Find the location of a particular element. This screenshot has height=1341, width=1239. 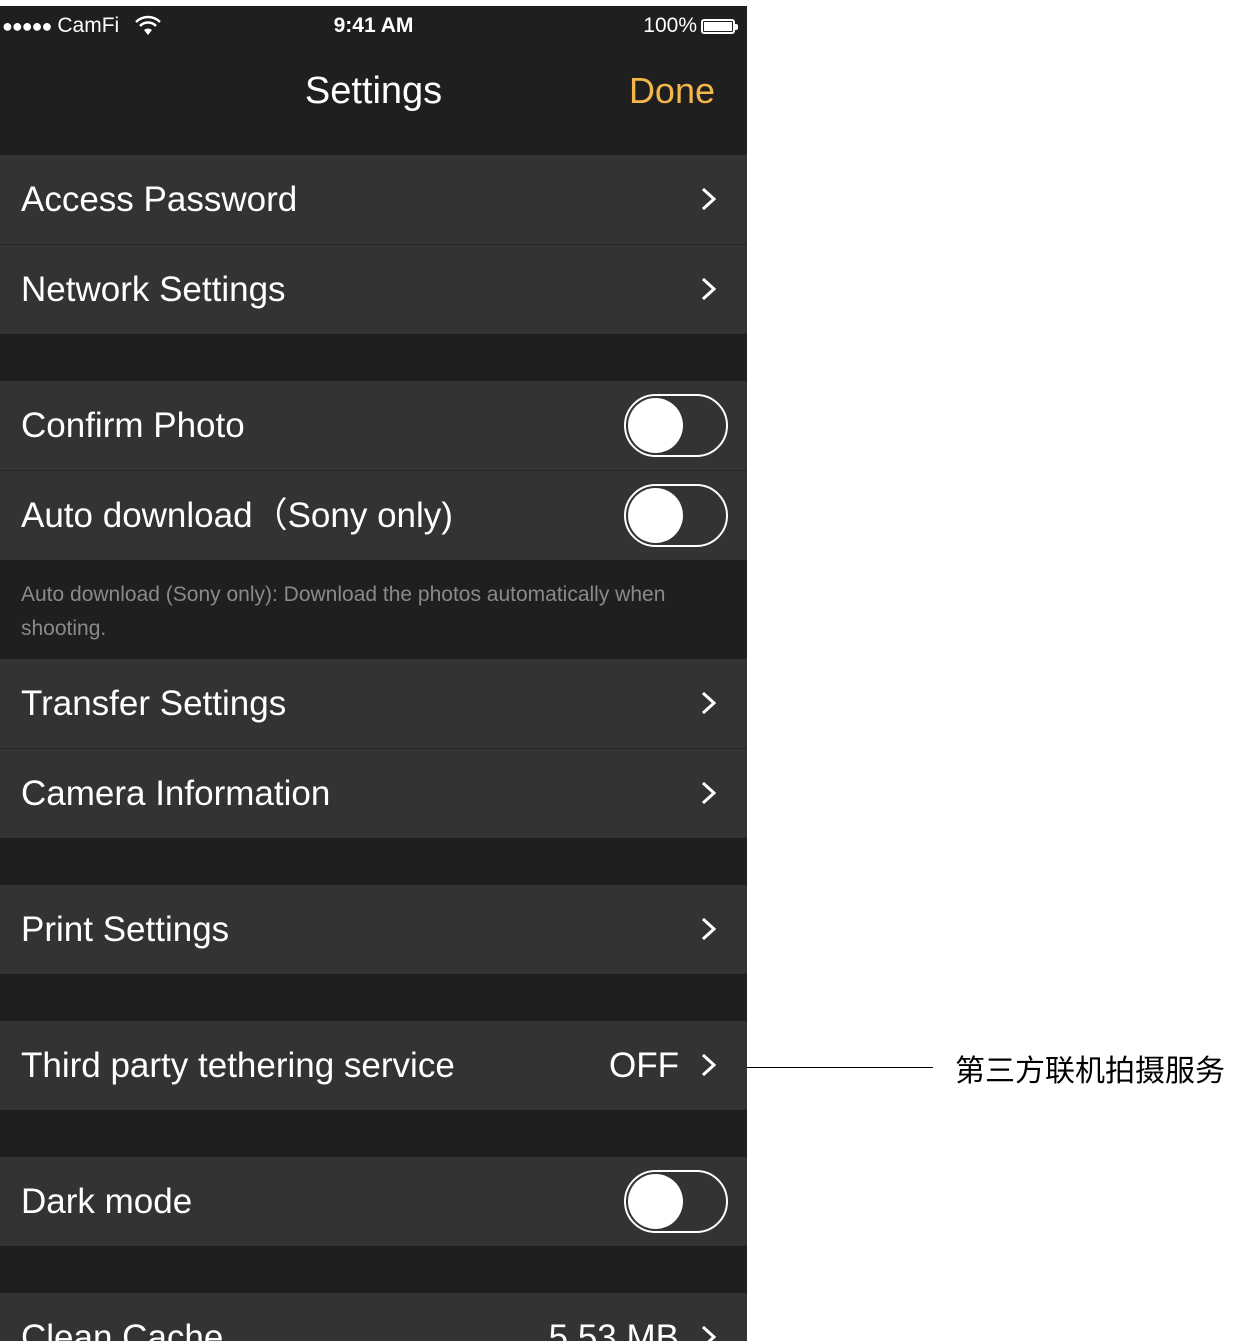

status-bar: ●●●●● CamFi 9:41 AM 100% is located at coordinates (373, 26).